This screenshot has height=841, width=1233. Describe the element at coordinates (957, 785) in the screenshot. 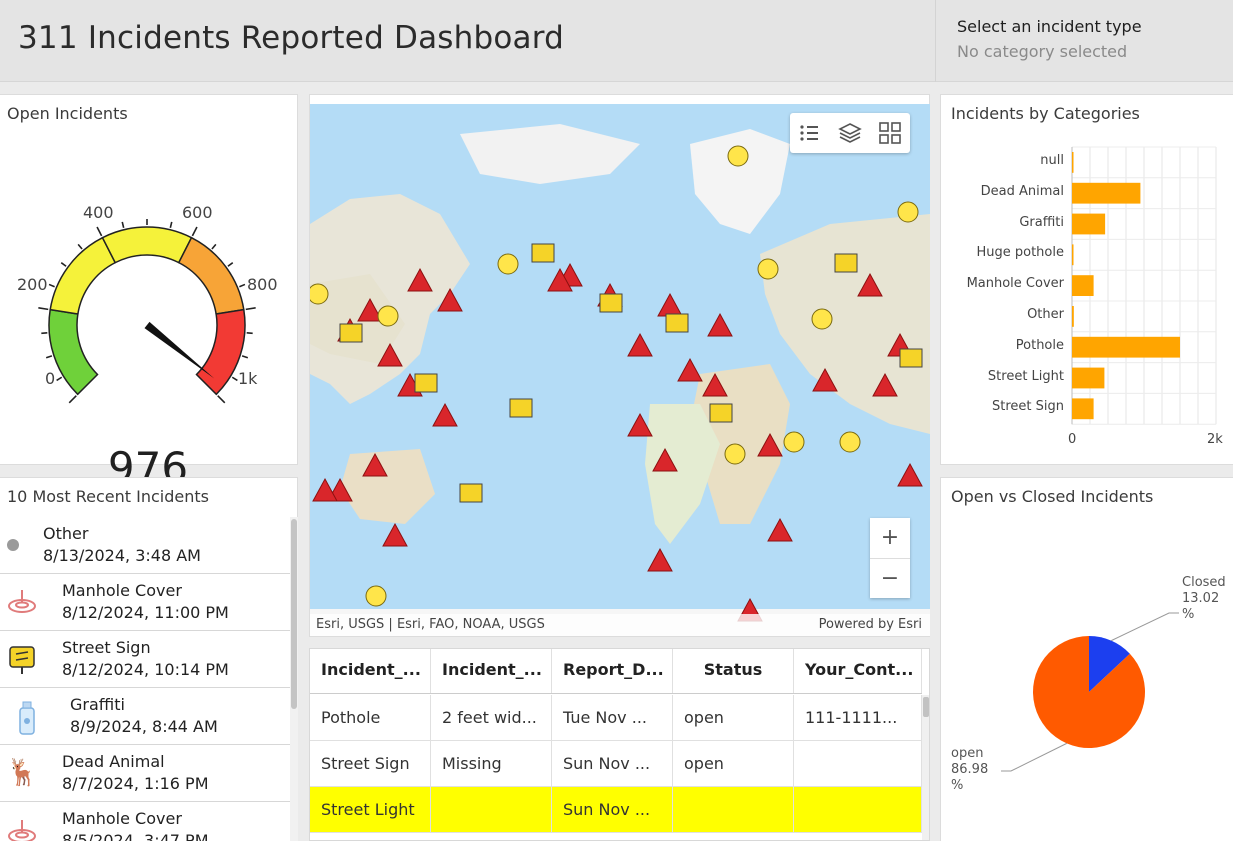

I see `pie-label-open-unit: %` at that location.